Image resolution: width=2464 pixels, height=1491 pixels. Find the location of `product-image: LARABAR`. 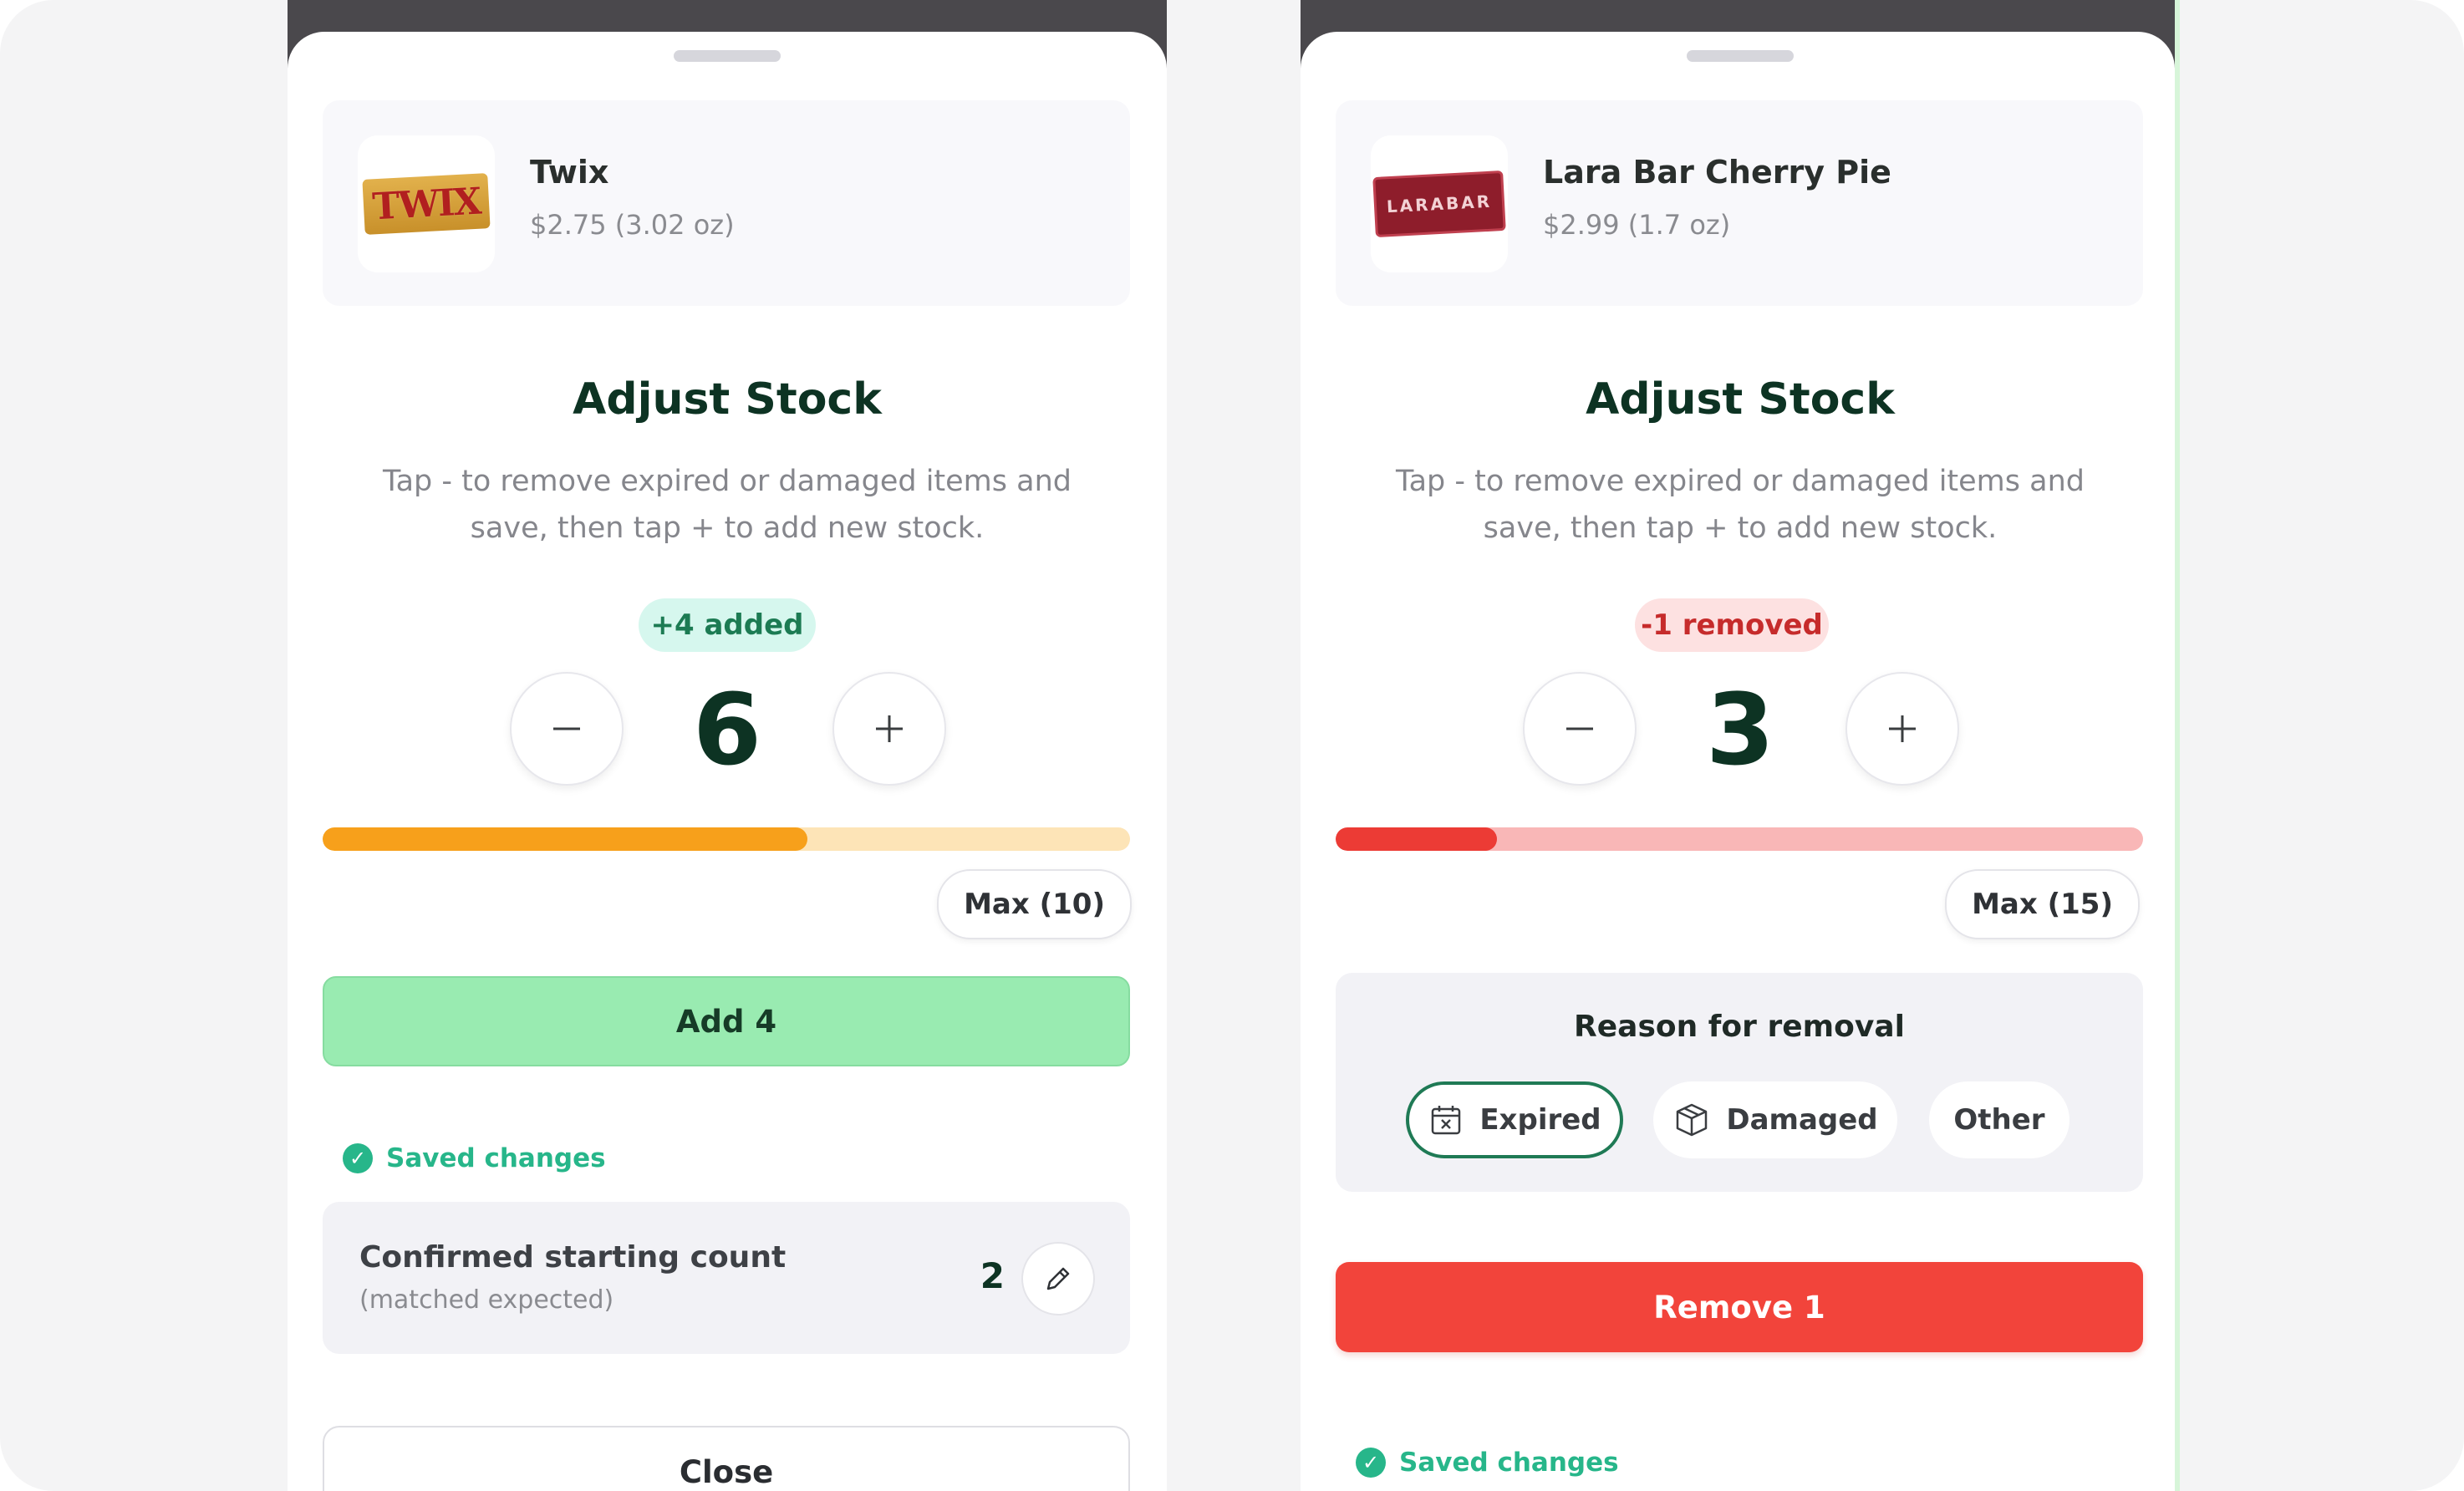

product-image: LARABAR is located at coordinates (1439, 203).